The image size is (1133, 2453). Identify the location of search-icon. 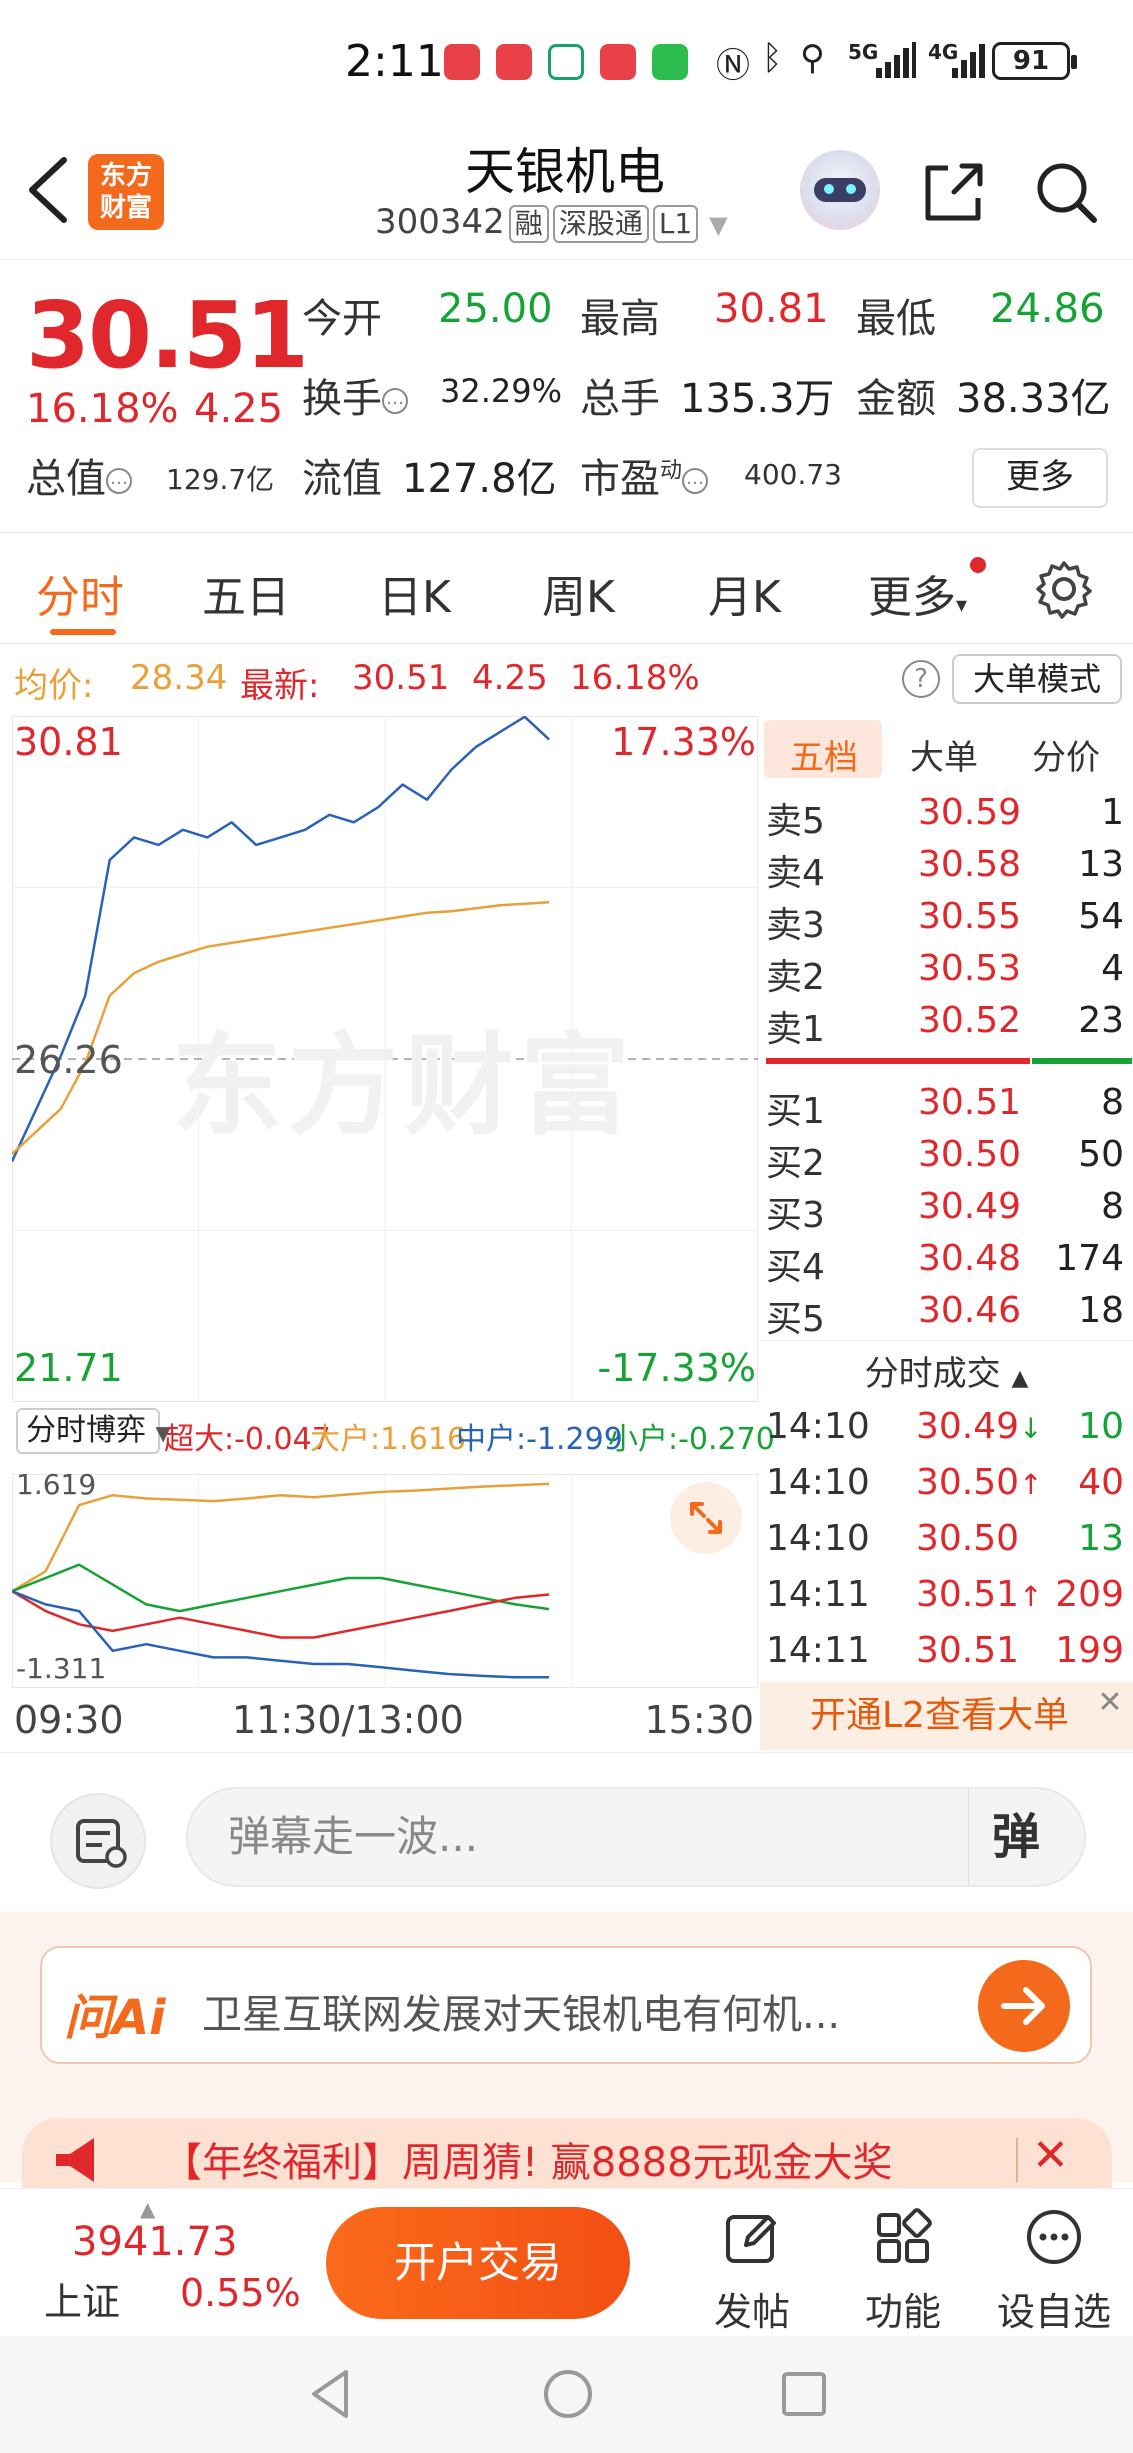
(1066, 192).